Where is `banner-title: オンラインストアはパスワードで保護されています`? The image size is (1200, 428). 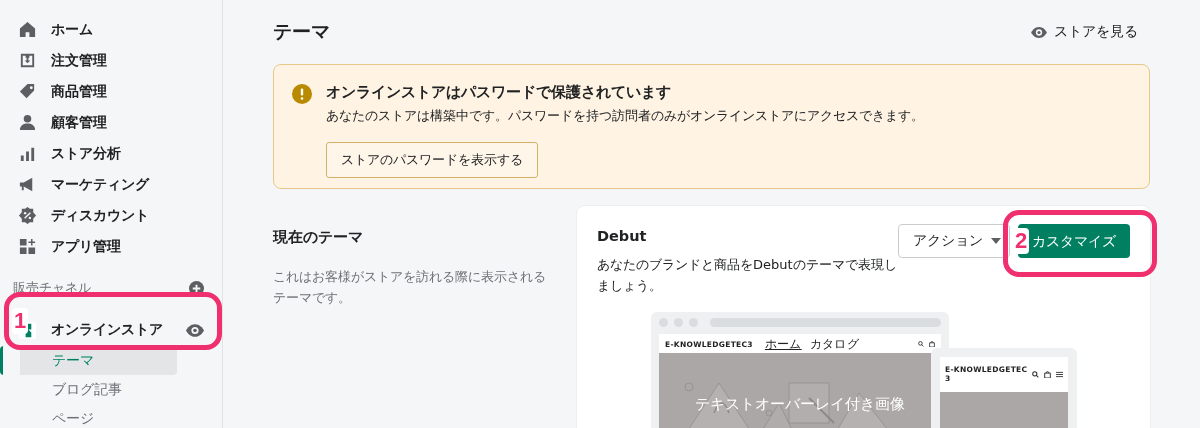
banner-title: オンラインストアはパスワードで保護されています is located at coordinates (499, 92).